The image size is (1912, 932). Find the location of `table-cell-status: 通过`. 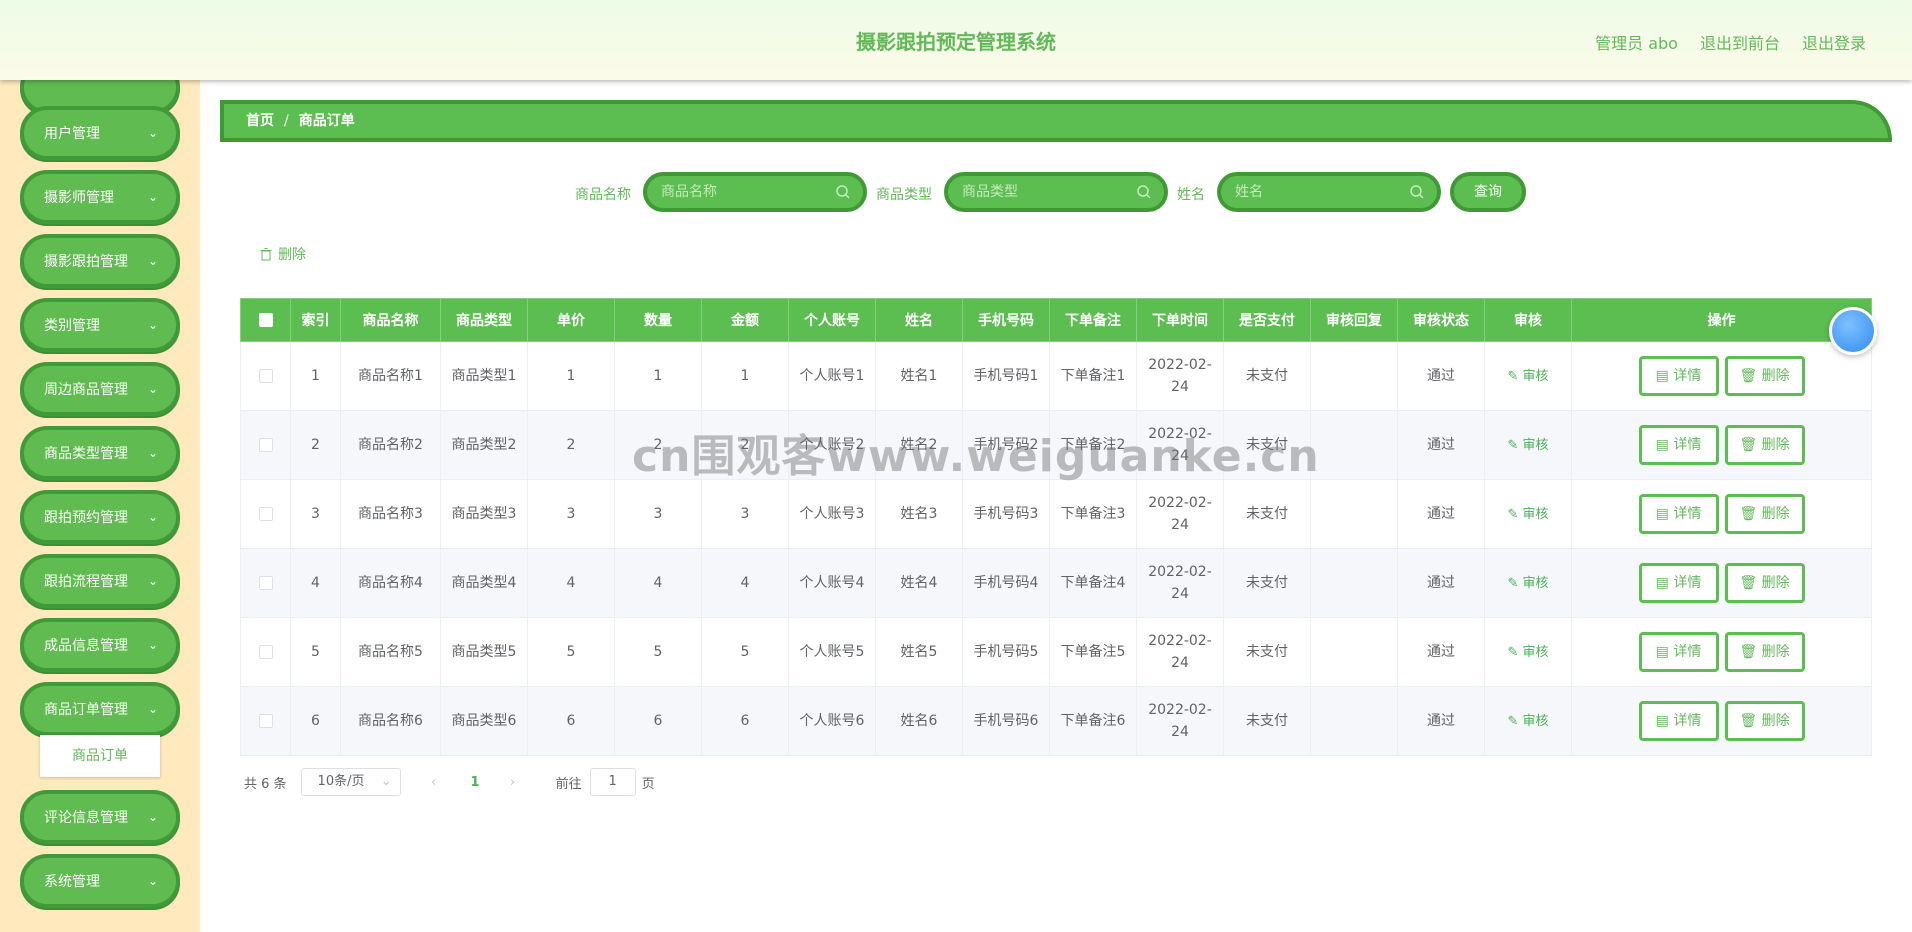

table-cell-status: 通过 is located at coordinates (1441, 514).